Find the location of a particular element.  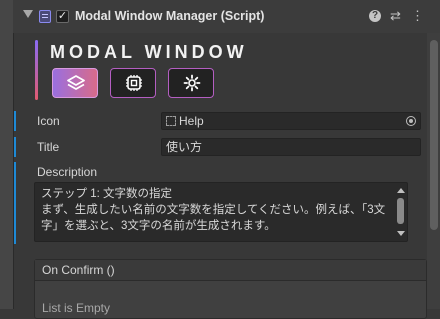

banner-title: MODAL WINDOW is located at coordinates (149, 52).